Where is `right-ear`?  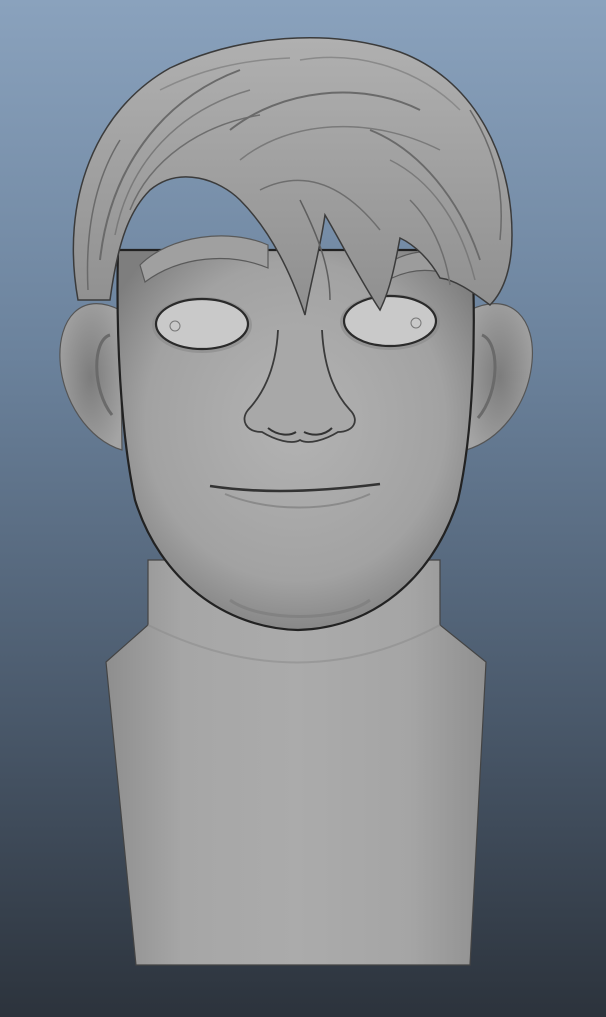 right-ear is located at coordinates (499, 377).